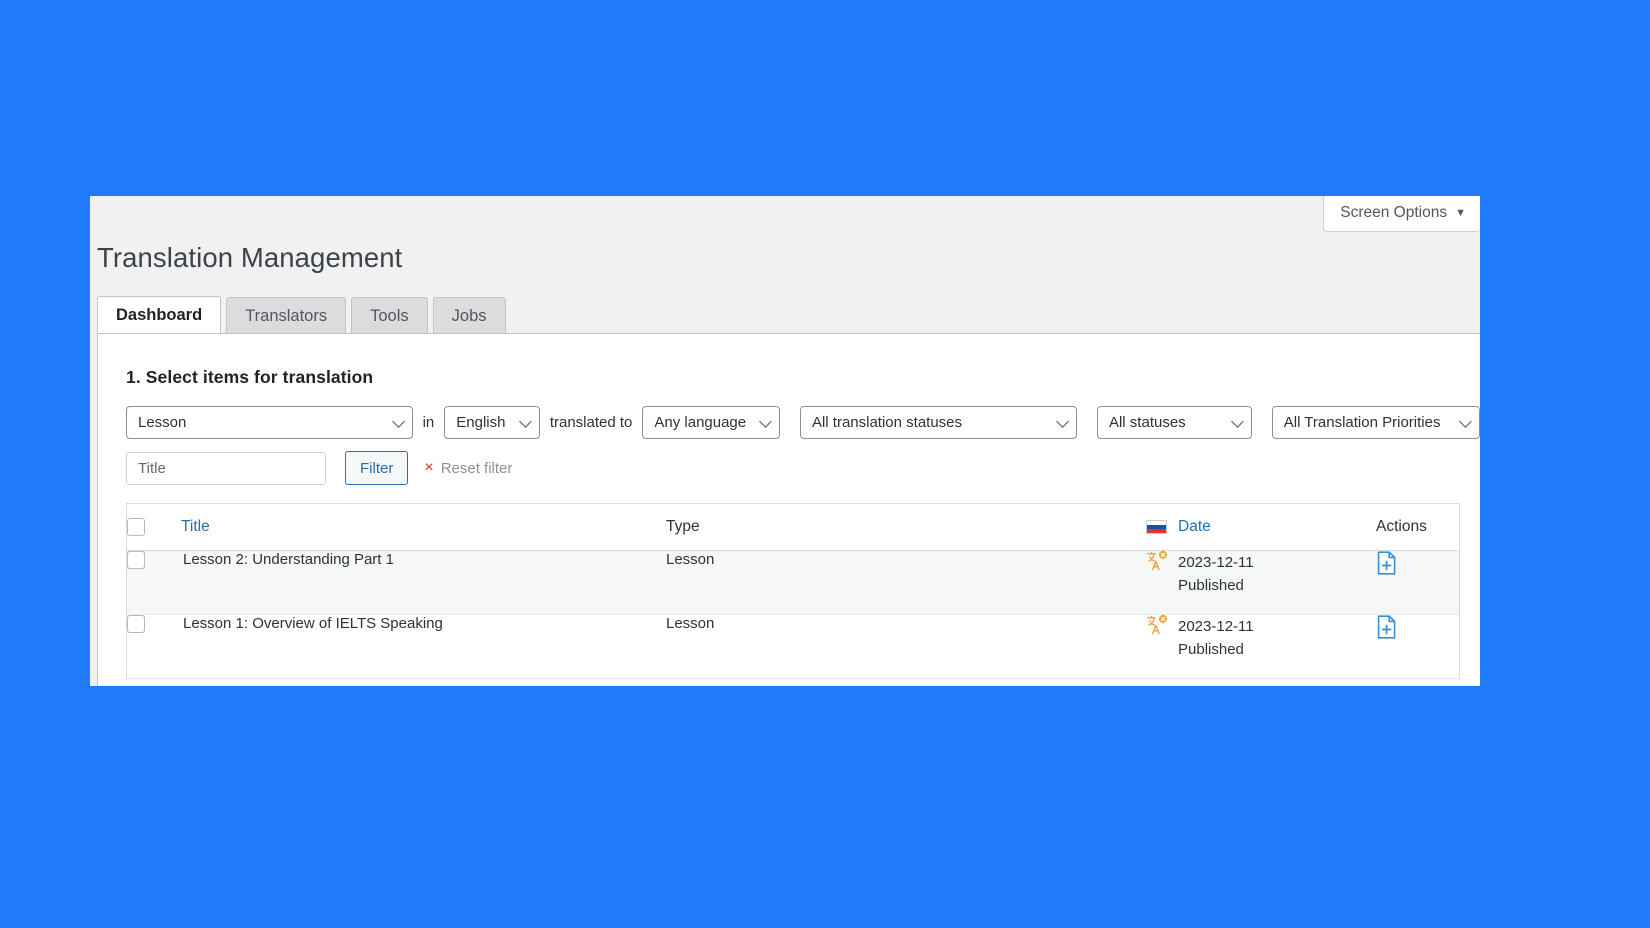 The image size is (1650, 928). Describe the element at coordinates (162, 422) in the screenshot. I see `post-type-value: Lesson` at that location.